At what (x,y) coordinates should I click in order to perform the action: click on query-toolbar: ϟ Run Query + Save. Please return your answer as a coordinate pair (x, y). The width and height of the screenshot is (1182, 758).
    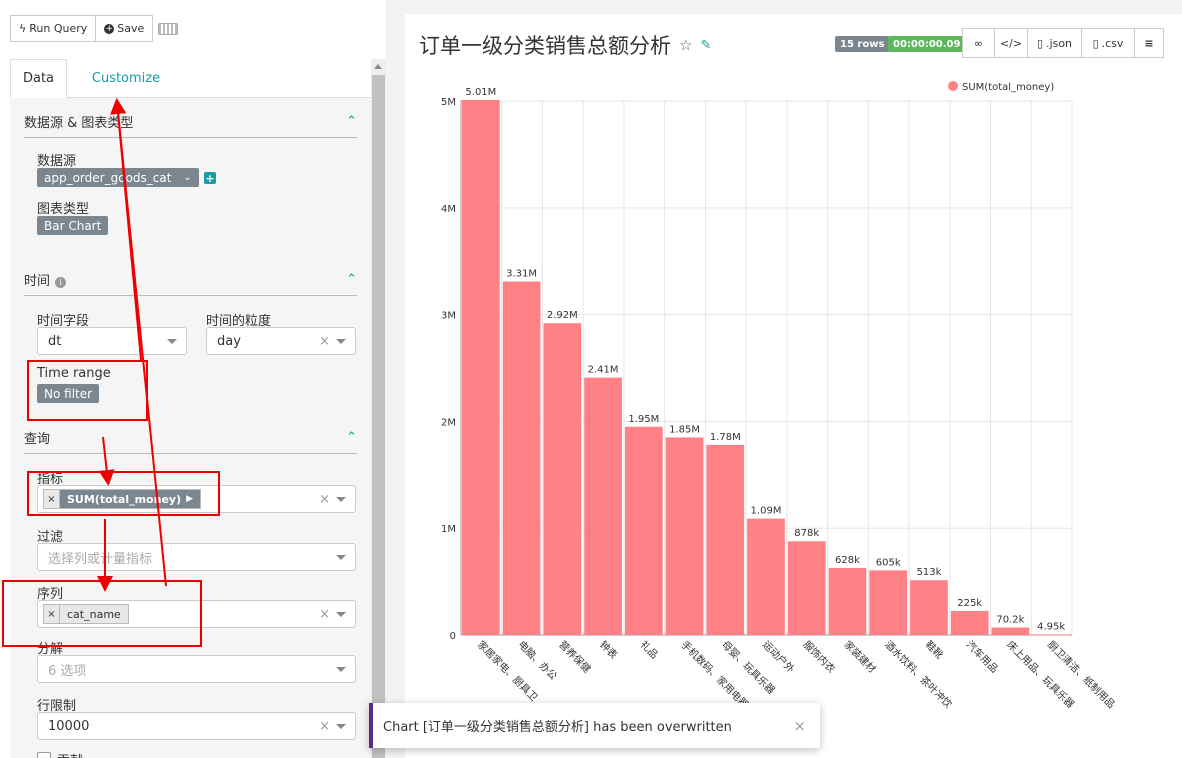
    Looking at the image, I should click on (94, 28).